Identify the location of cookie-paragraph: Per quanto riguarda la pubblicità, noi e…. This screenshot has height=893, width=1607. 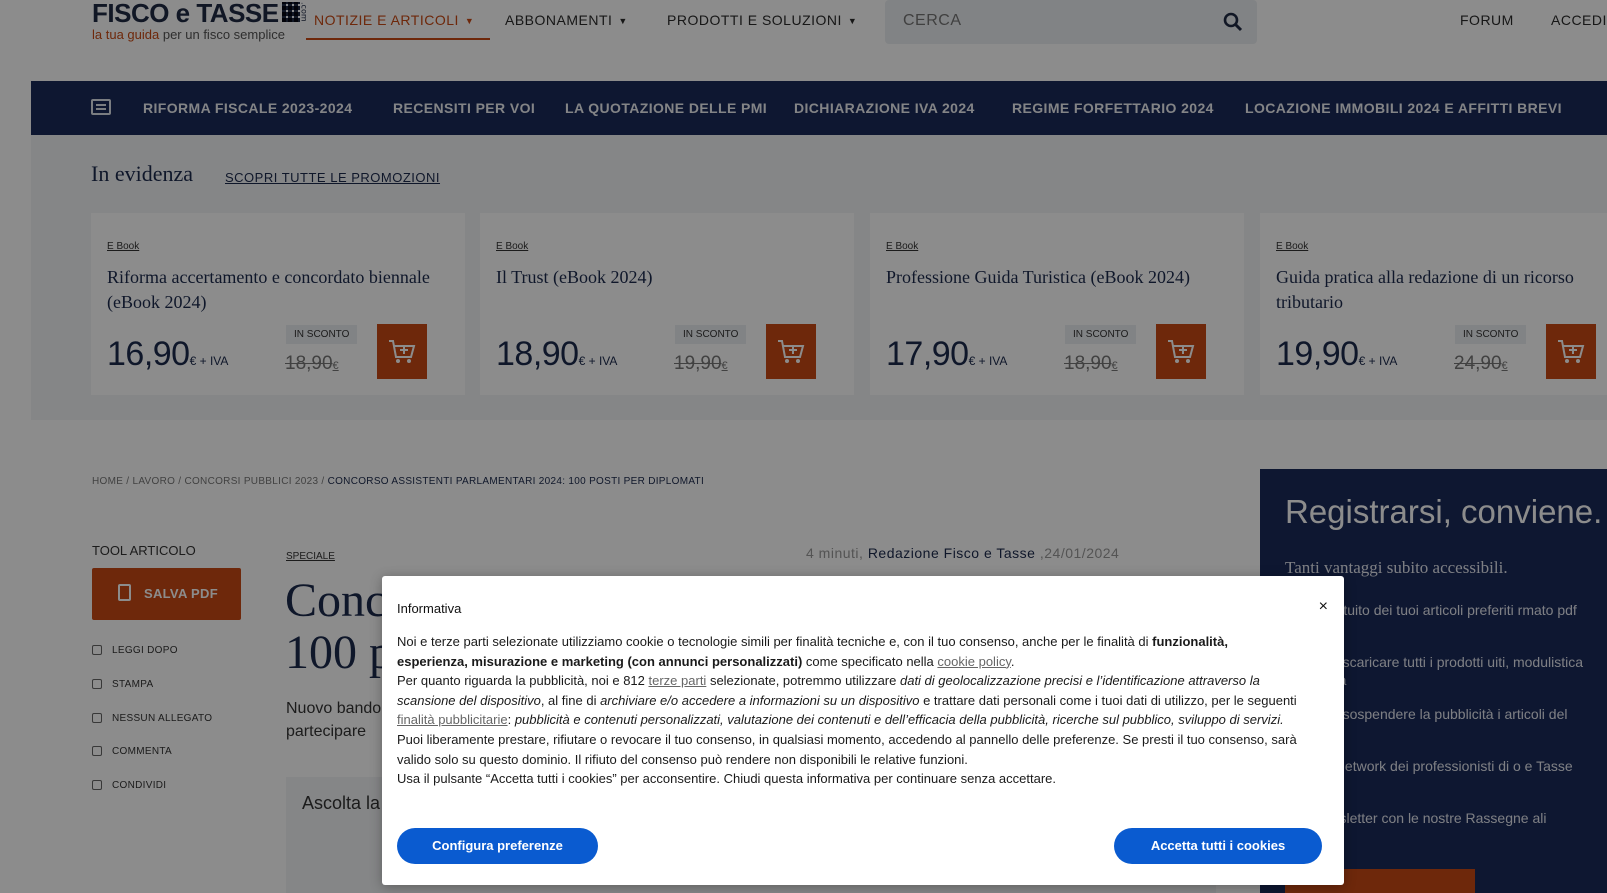
(847, 700).